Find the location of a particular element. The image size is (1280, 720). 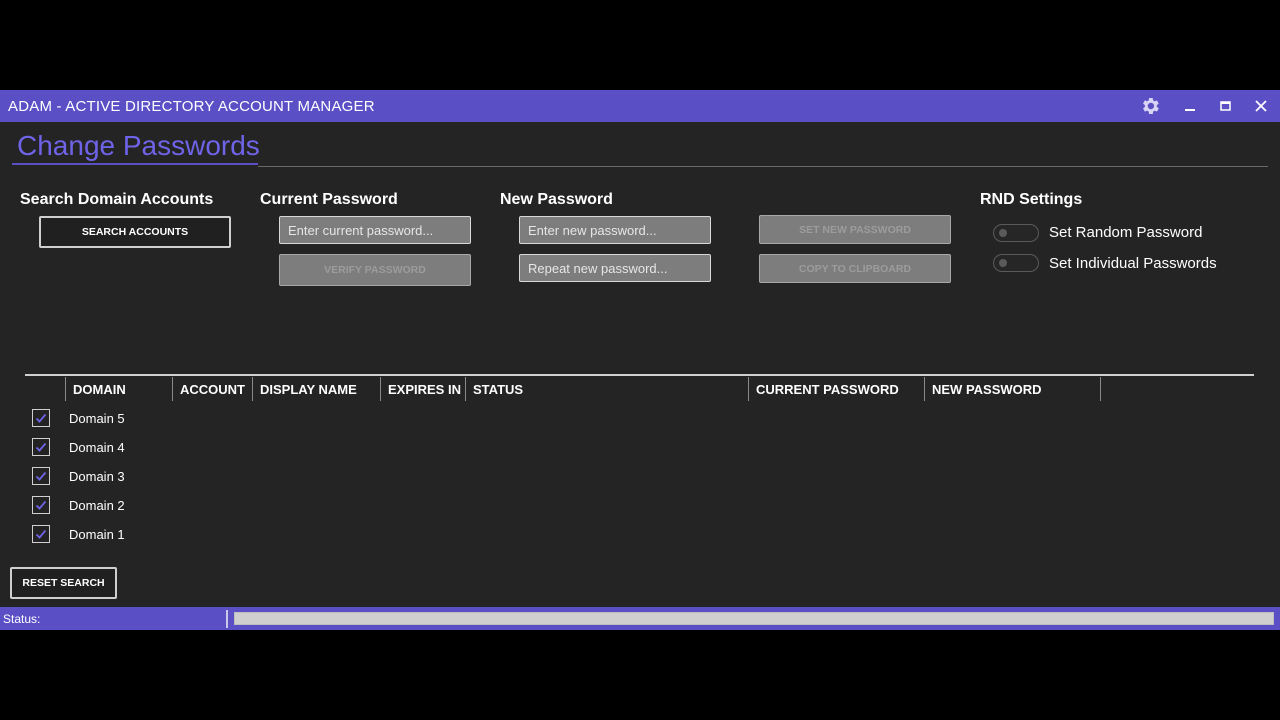

column-header-account: ACCOUNT is located at coordinates (212, 389).